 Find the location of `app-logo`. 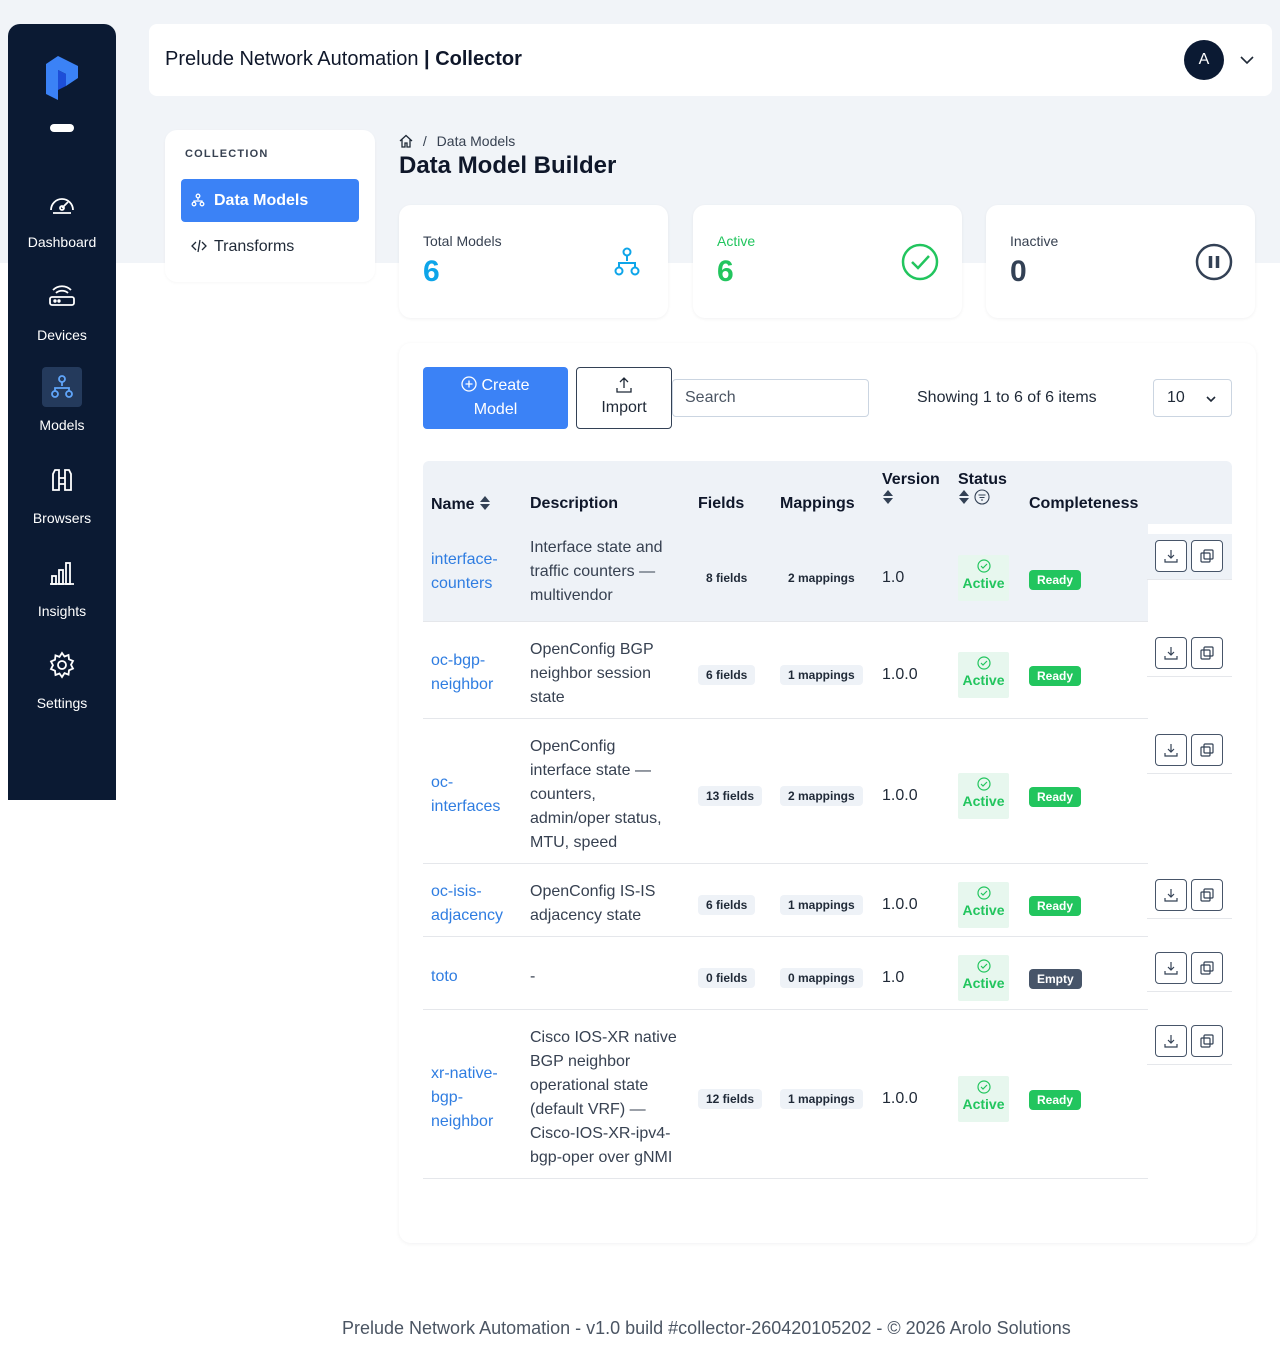

app-logo is located at coordinates (62, 77).